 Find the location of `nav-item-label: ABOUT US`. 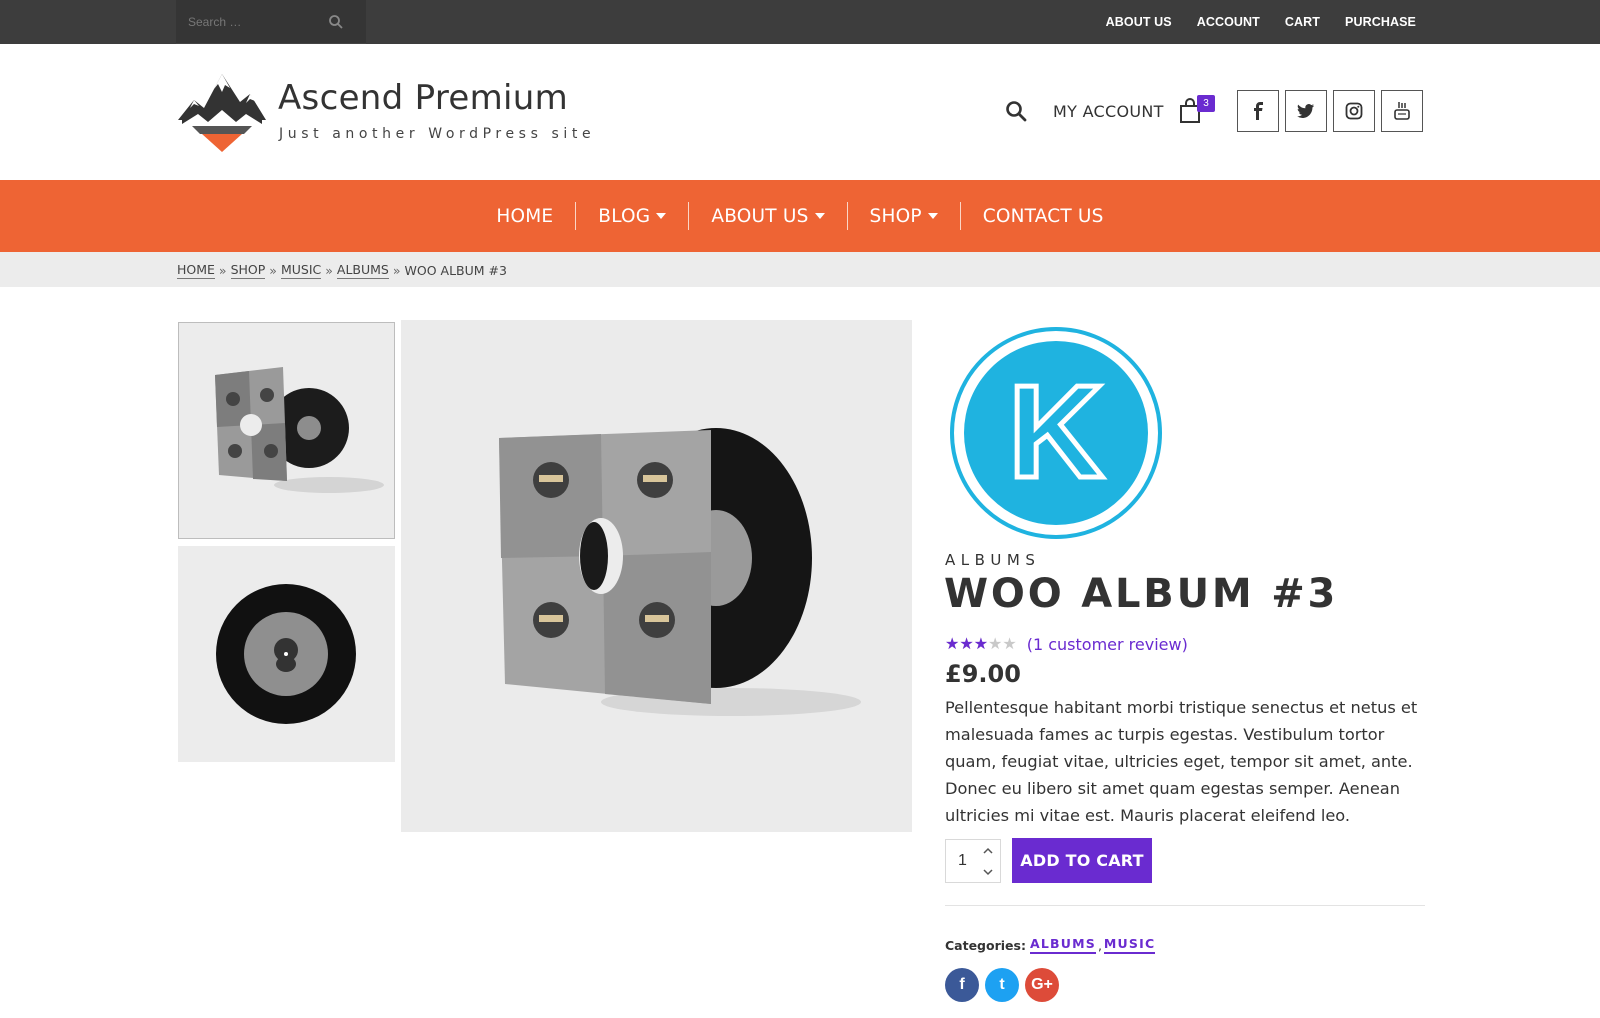

nav-item-label: ABOUT US is located at coordinates (760, 216).